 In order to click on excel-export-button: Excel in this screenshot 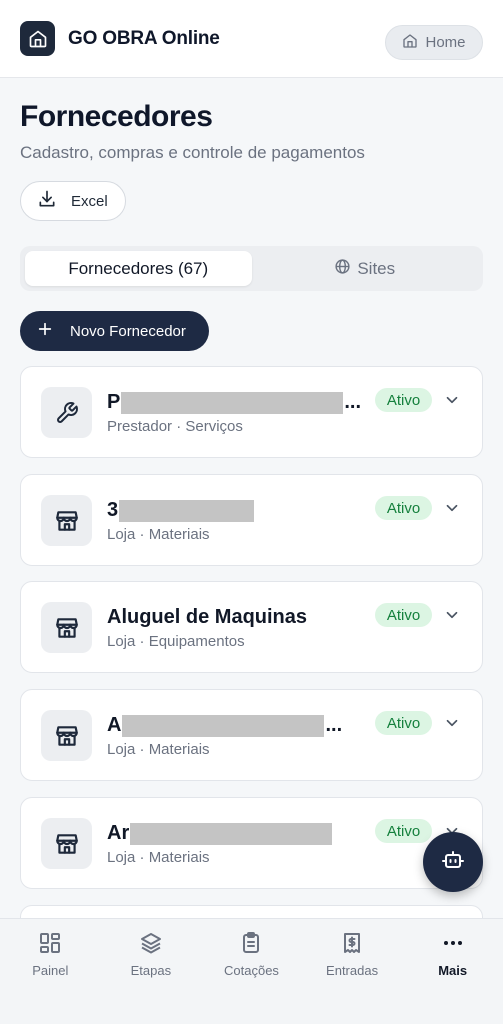, I will do `click(73, 201)`.